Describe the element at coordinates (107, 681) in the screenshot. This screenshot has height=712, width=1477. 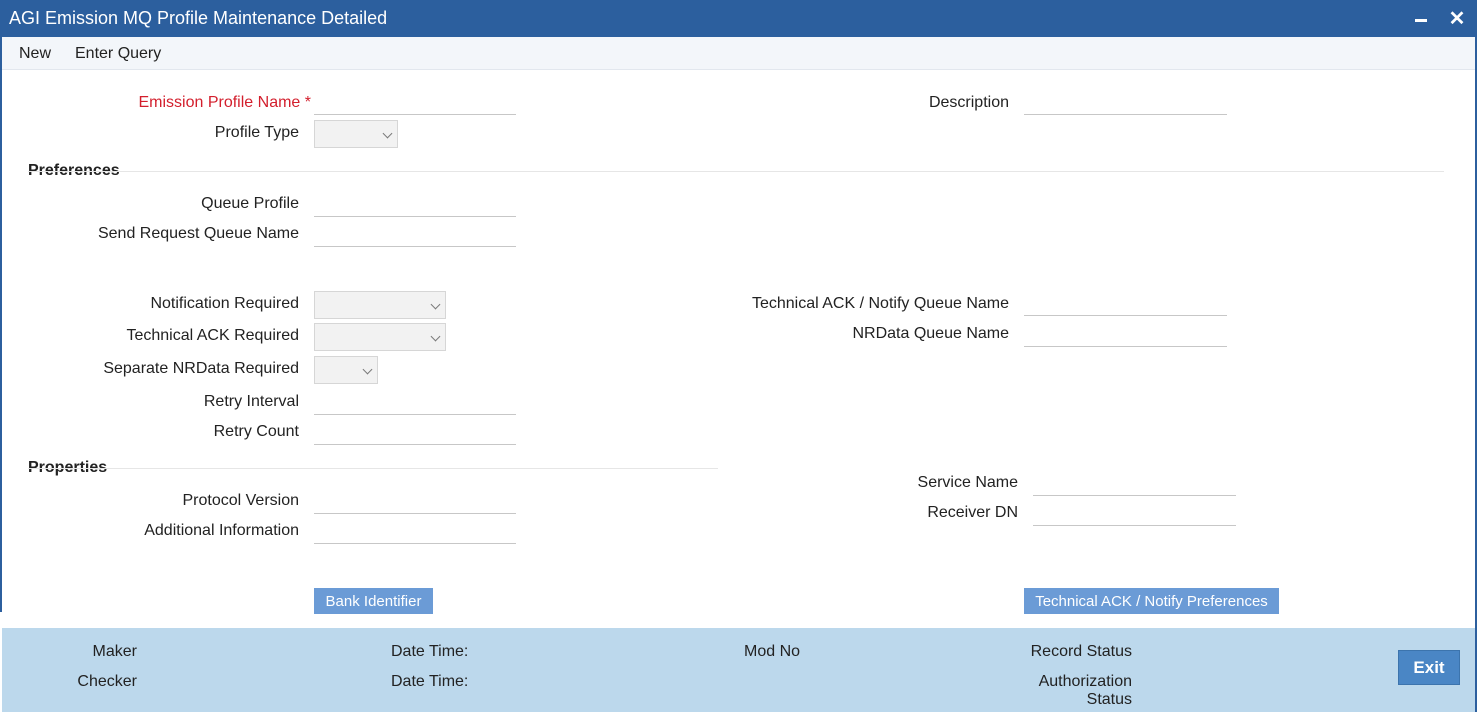
I see `checker-label: Checker` at that location.